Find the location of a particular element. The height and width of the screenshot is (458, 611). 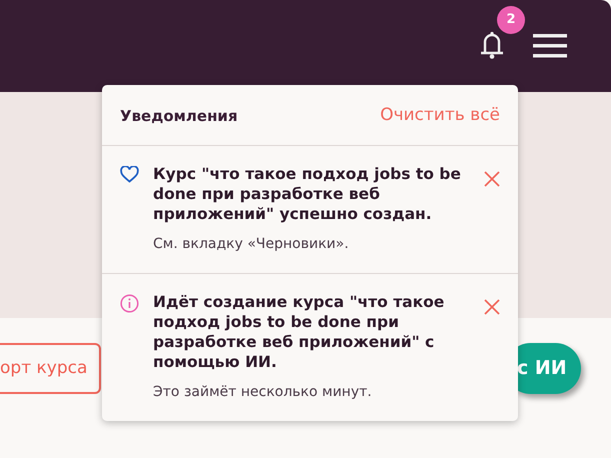

clear-all-link: Очистить всё is located at coordinates (440, 115).